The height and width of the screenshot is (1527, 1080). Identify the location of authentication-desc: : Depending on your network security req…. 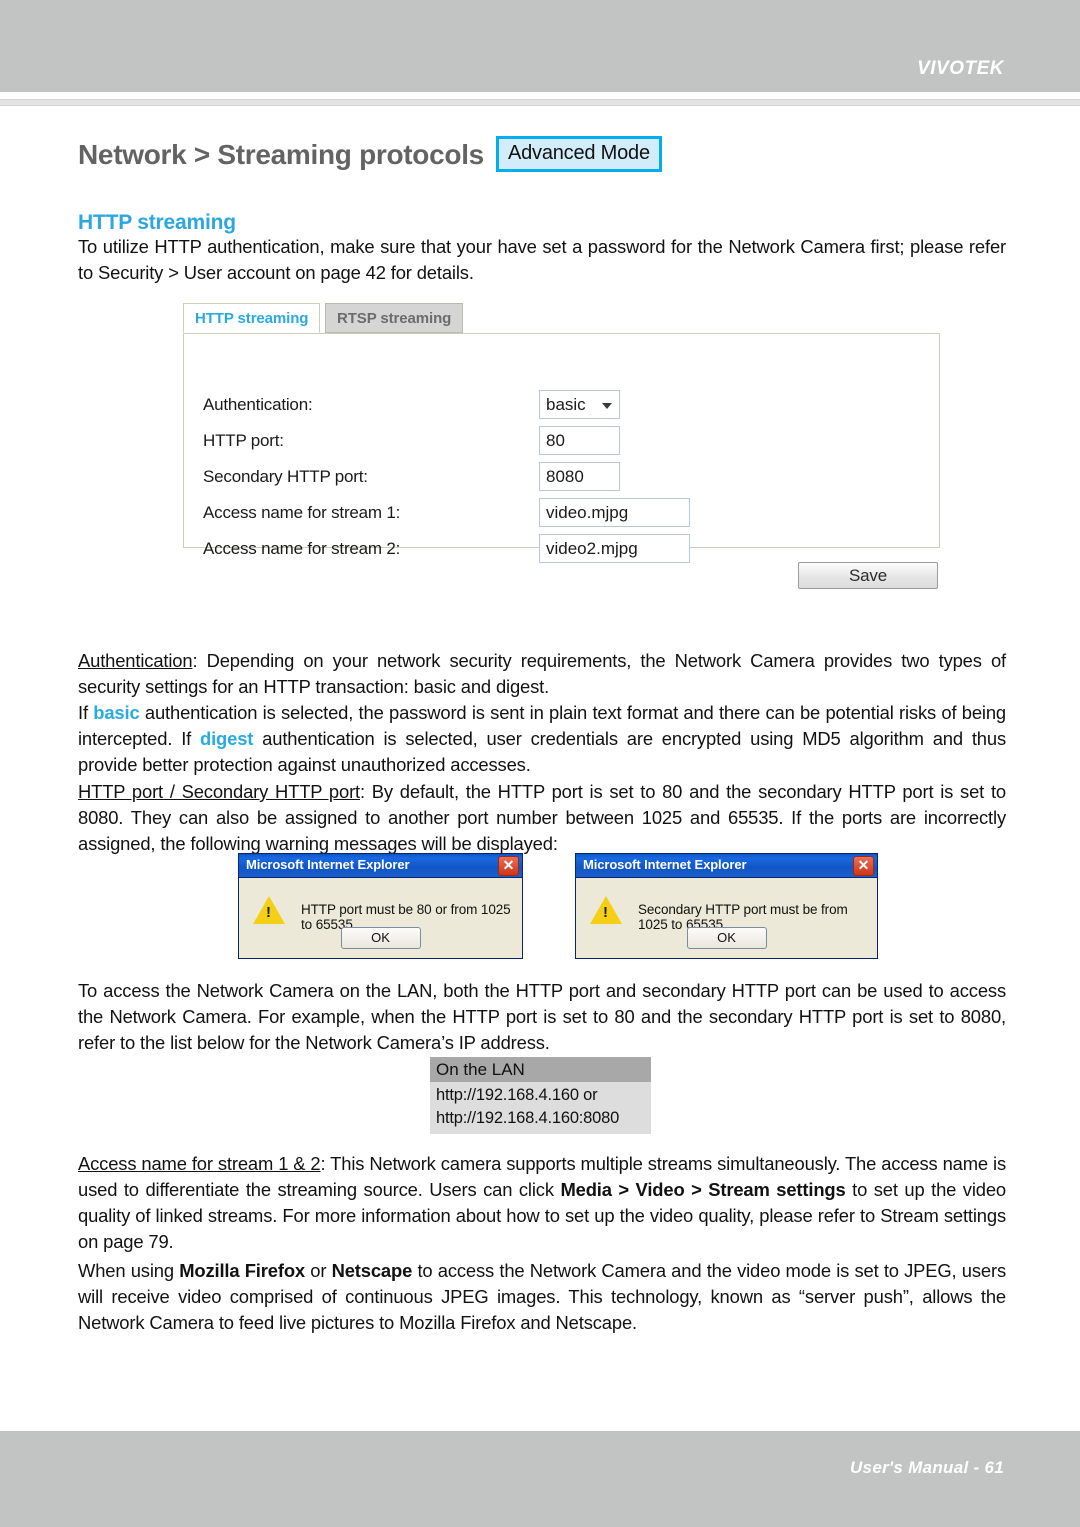
(542, 673).